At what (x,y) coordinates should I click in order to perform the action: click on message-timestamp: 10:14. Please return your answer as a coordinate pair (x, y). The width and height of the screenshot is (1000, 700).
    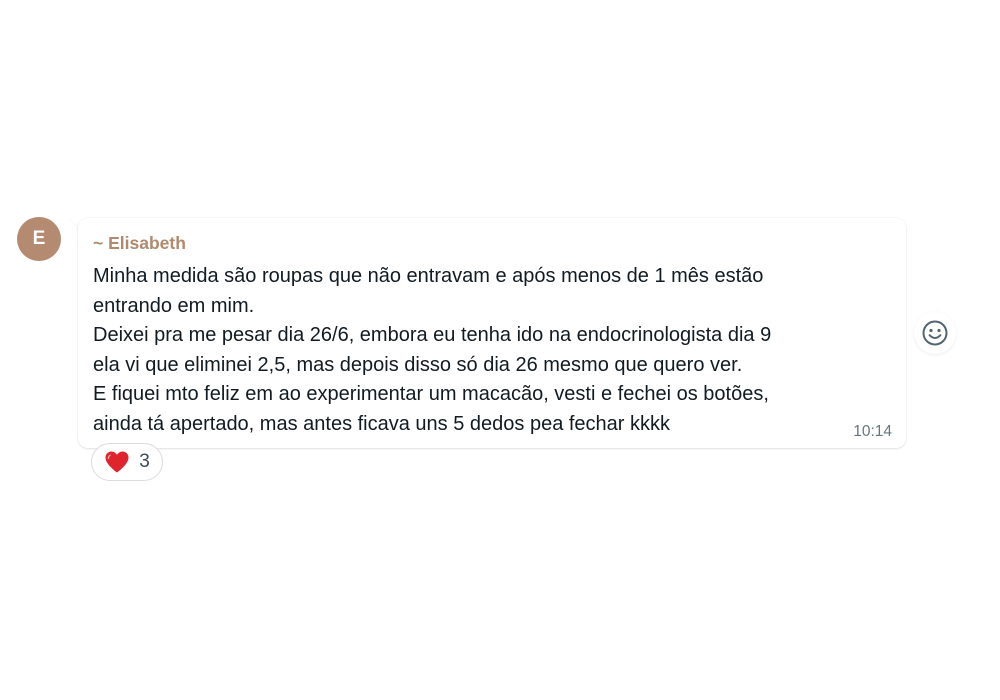
    Looking at the image, I should click on (872, 431).